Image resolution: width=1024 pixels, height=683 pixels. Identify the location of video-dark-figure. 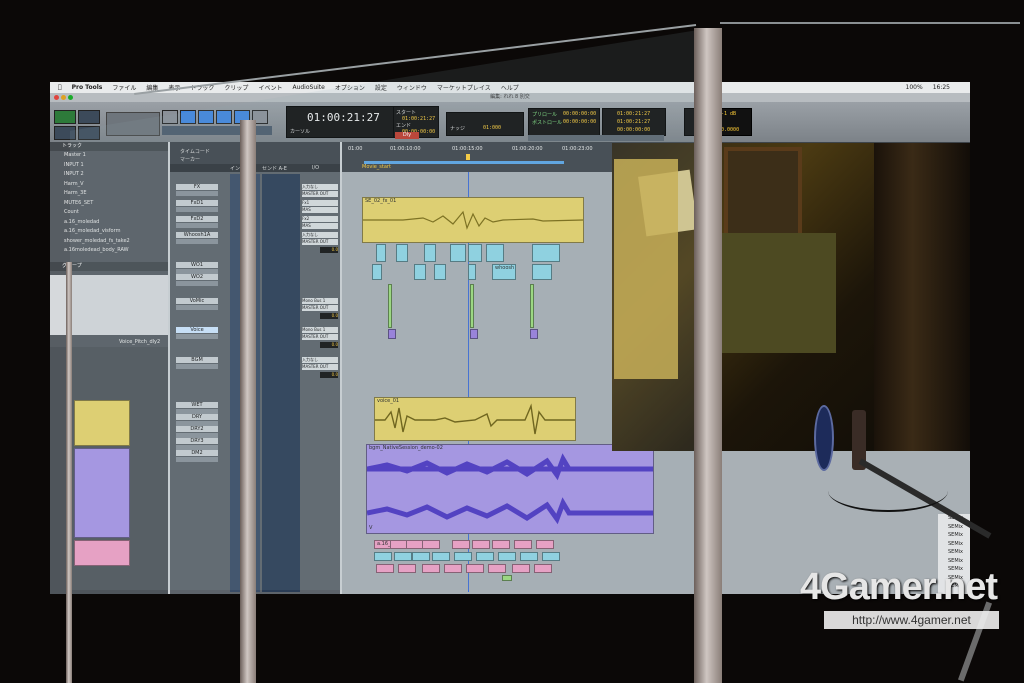
(922, 297).